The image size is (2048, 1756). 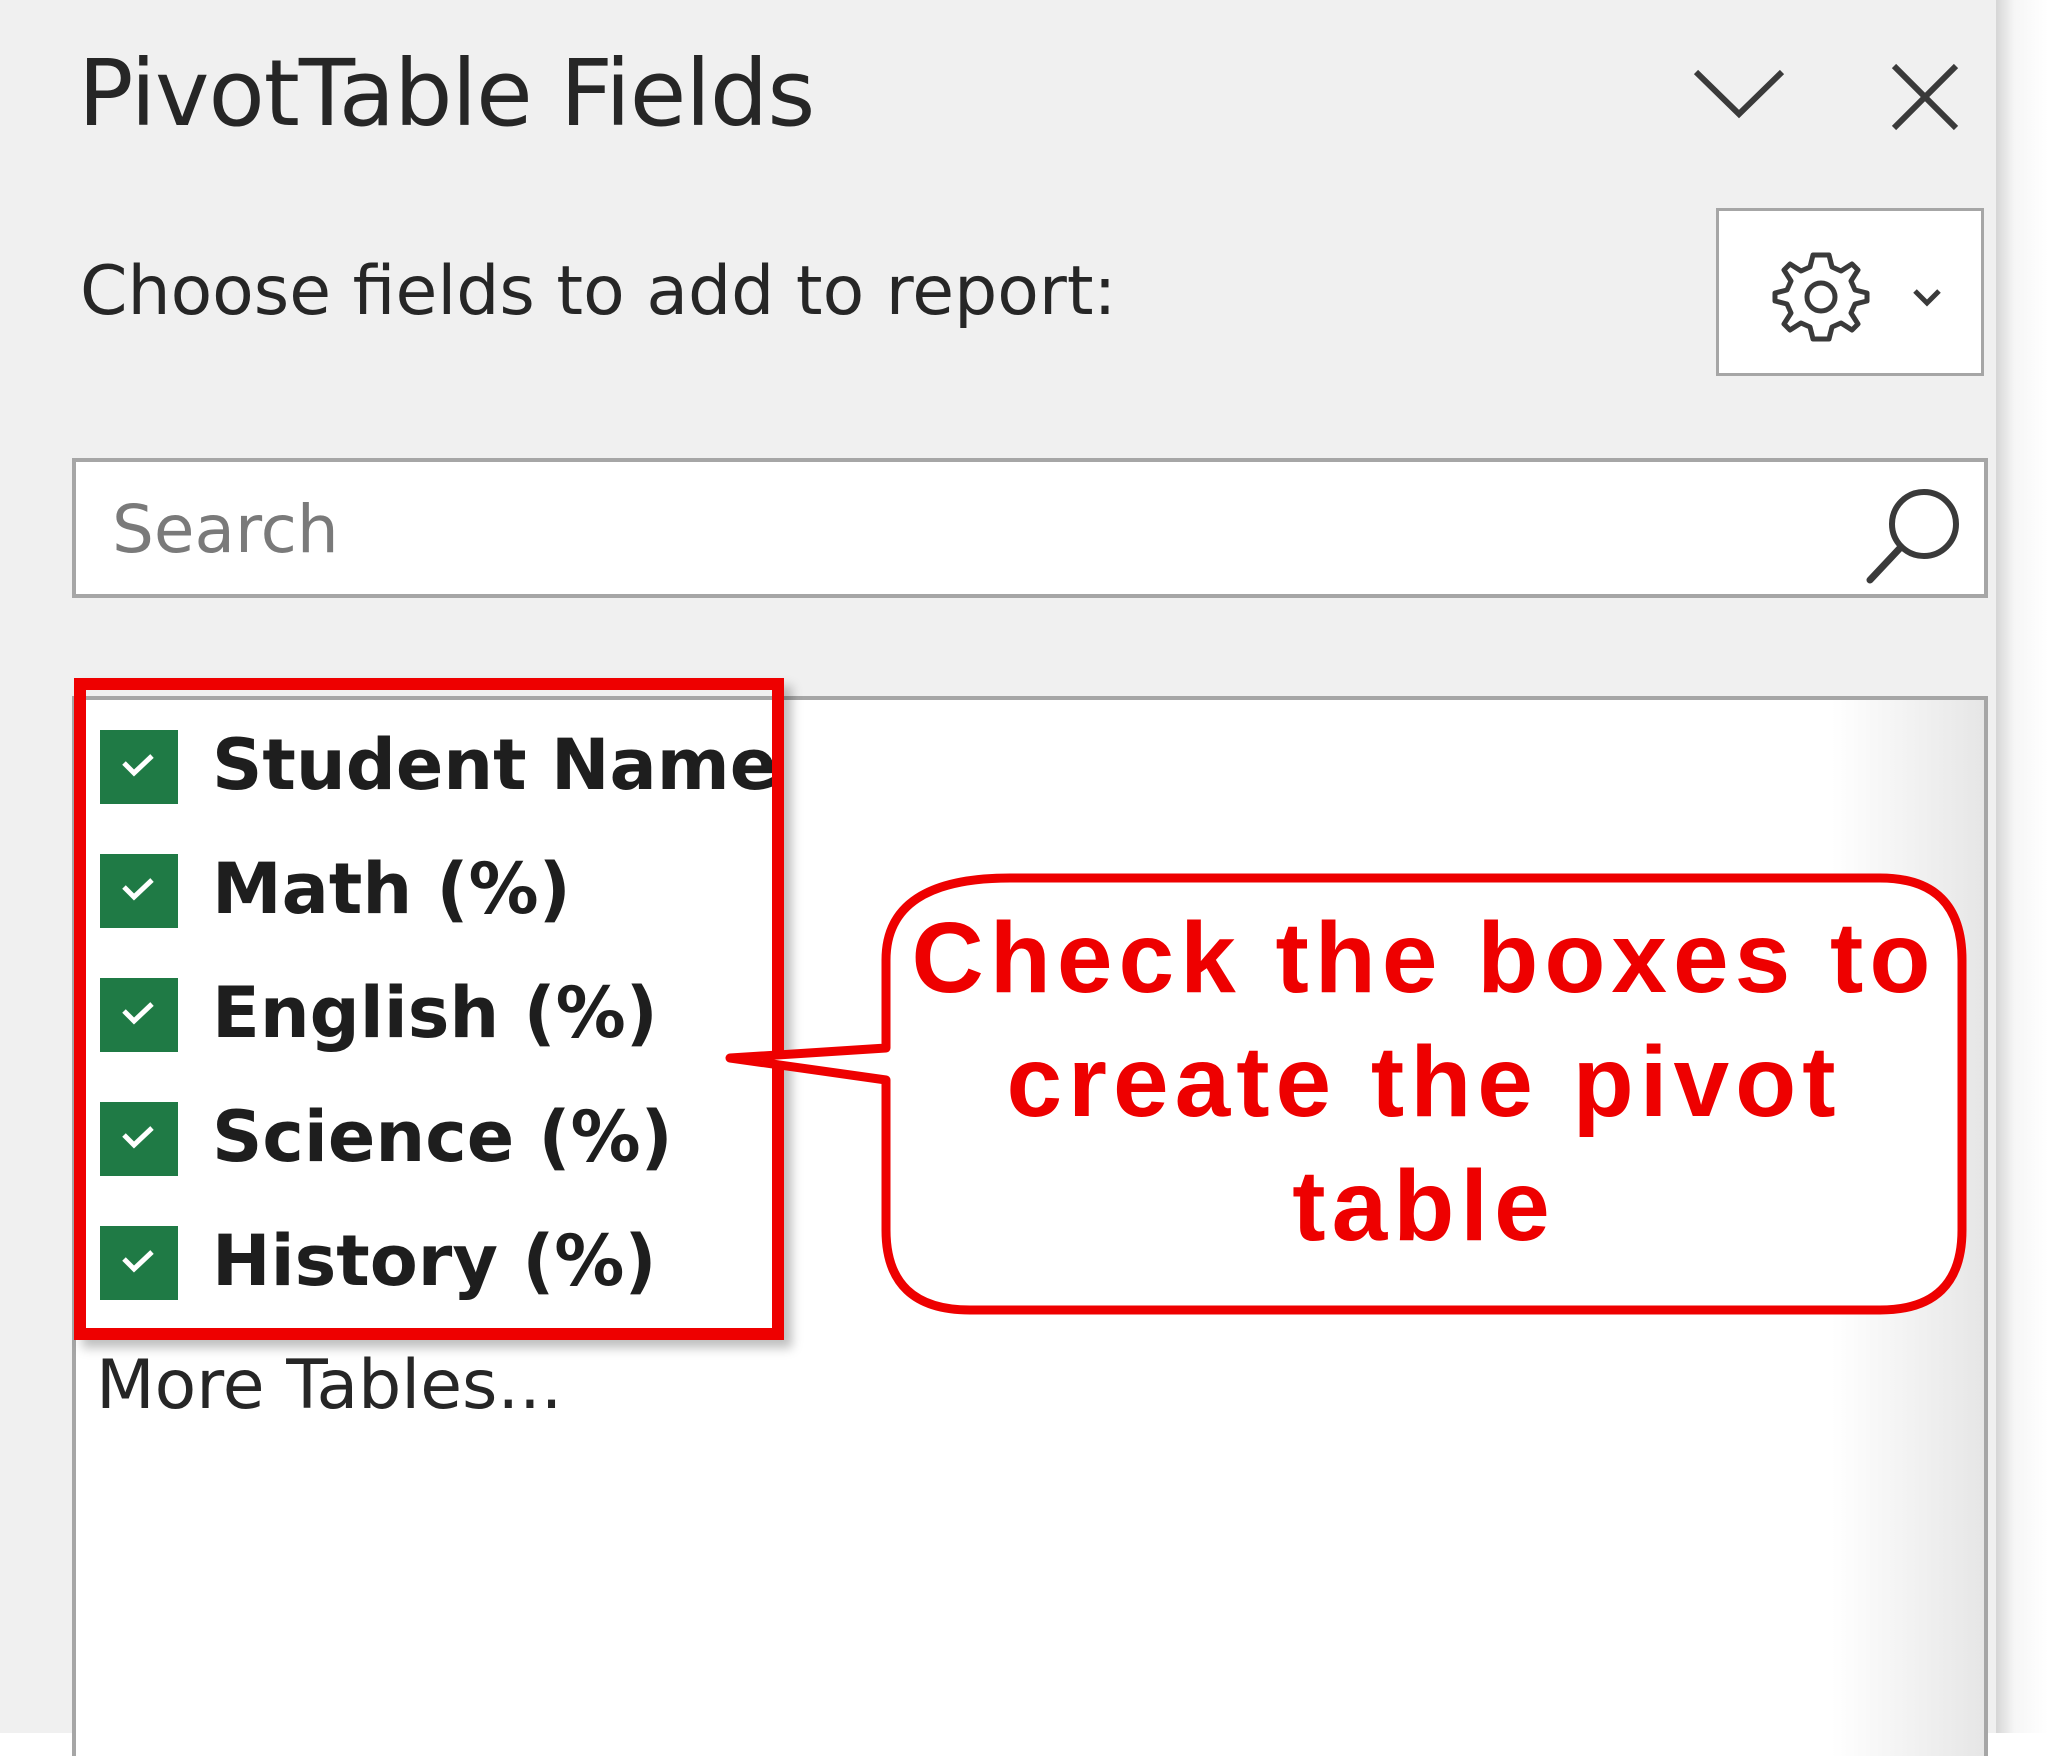 I want to click on search-box, so click(x=1030, y=528).